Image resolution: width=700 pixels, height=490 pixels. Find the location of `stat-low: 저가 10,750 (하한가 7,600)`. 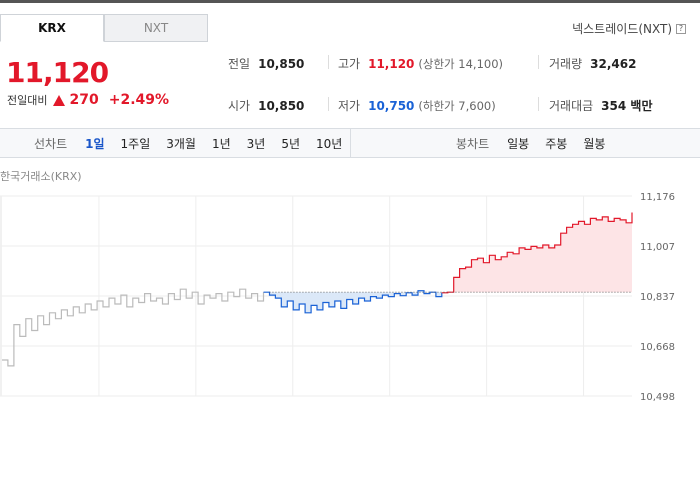

stat-low: 저가 10,750 (하한가 7,600) is located at coordinates (417, 105).